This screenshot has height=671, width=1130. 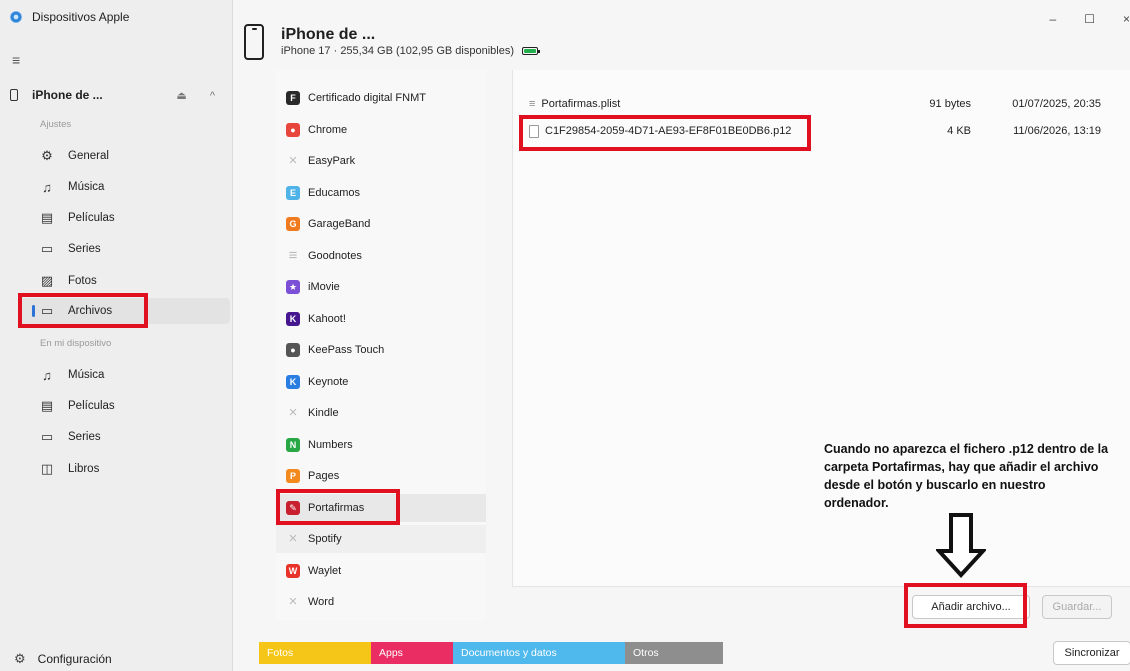 What do you see at coordinates (381, 130) in the screenshot?
I see `app-item-chrome: ● Chrome` at bounding box center [381, 130].